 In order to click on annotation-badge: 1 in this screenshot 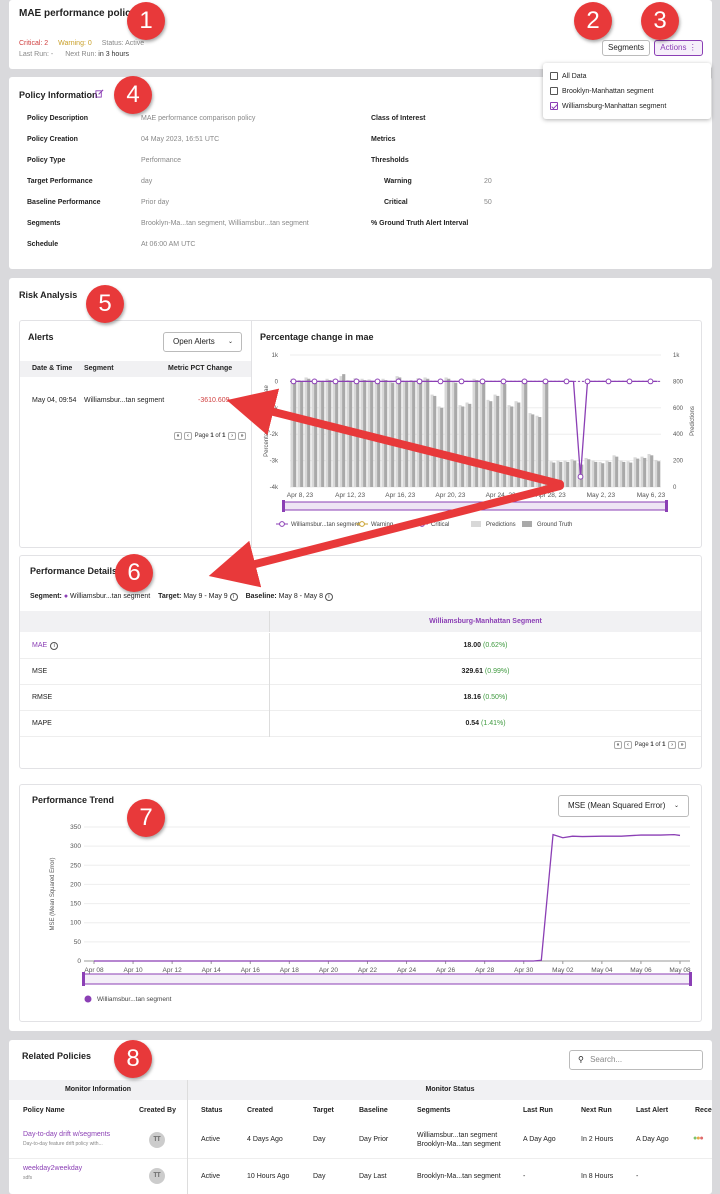, I will do `click(146, 21)`.